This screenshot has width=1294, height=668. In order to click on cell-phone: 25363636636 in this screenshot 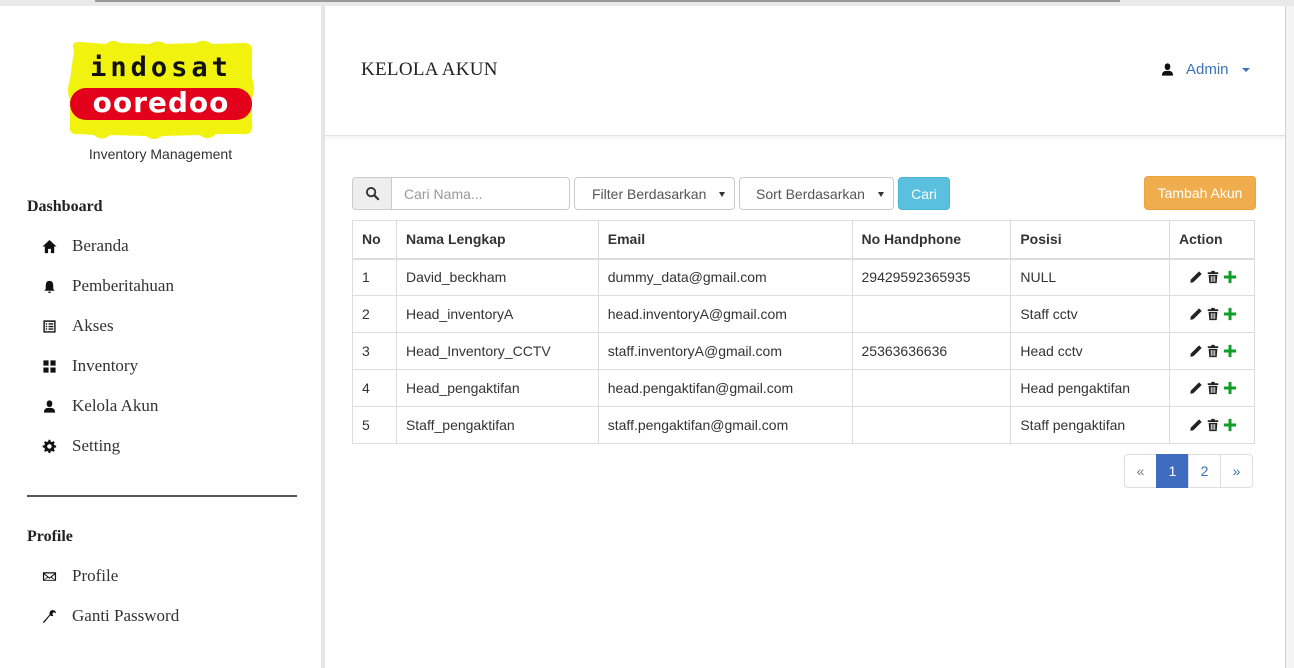, I will do `click(931, 351)`.